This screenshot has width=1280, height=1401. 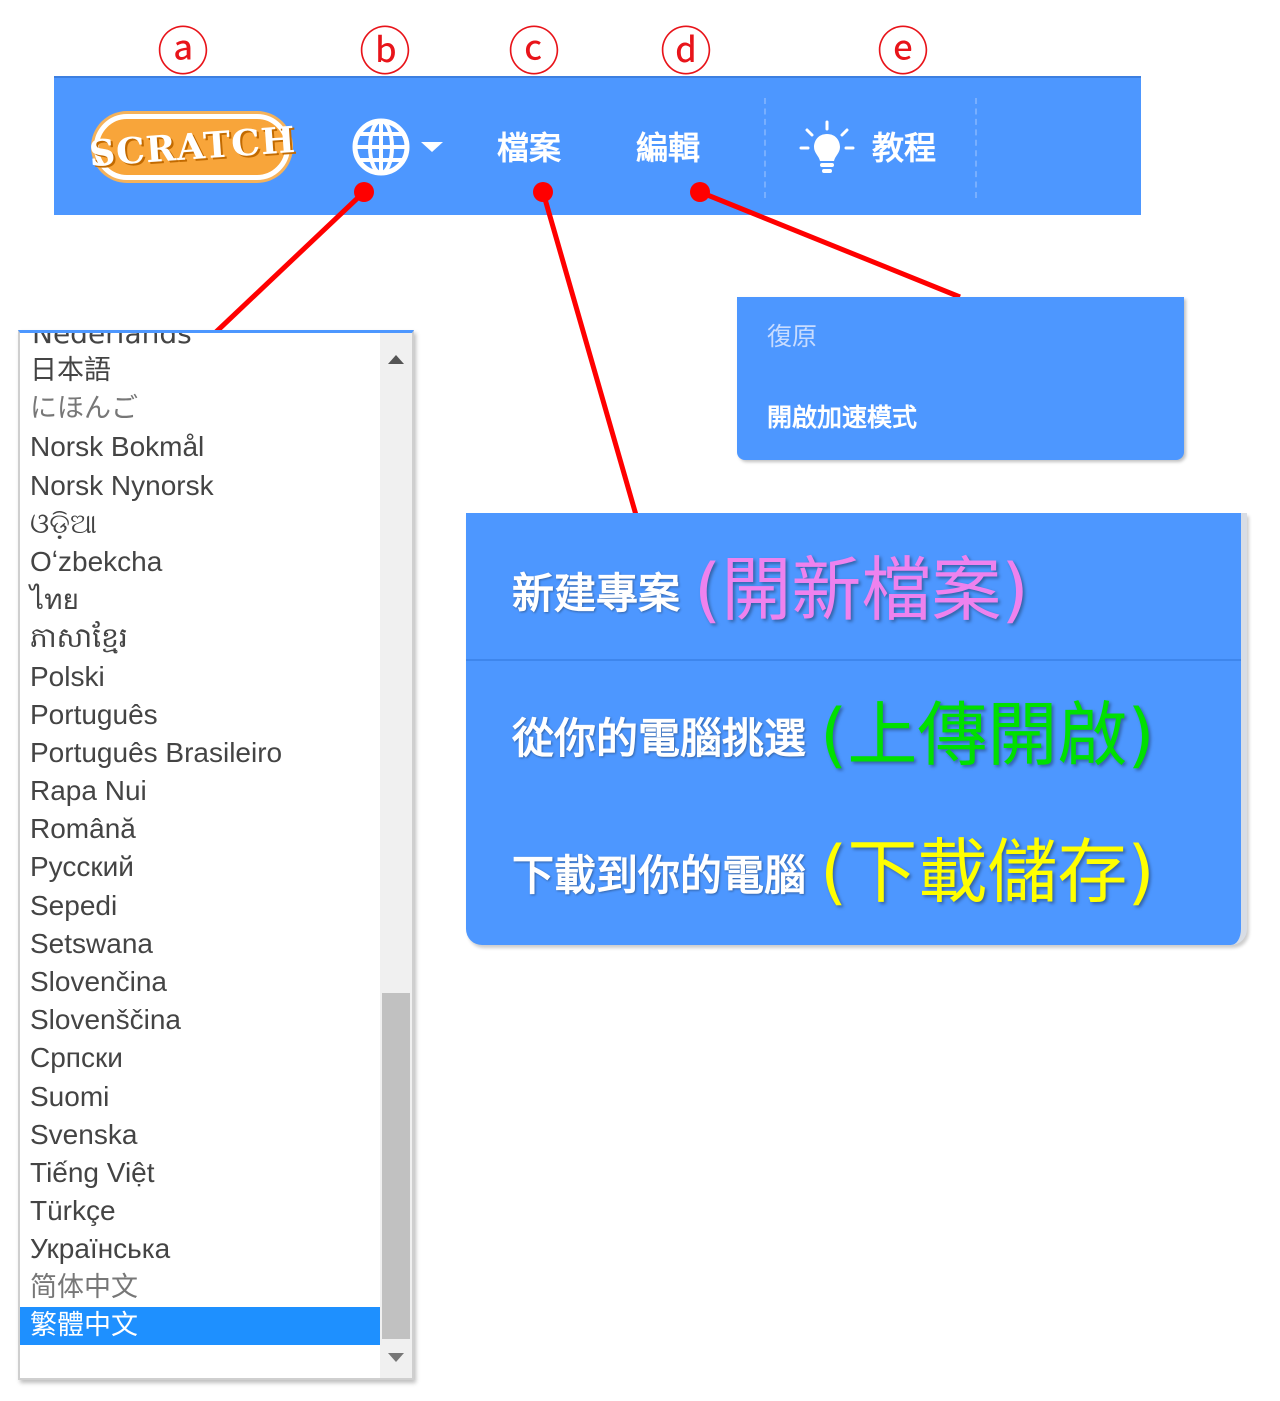 I want to click on marker-e: ⓔ, so click(x=902, y=53).